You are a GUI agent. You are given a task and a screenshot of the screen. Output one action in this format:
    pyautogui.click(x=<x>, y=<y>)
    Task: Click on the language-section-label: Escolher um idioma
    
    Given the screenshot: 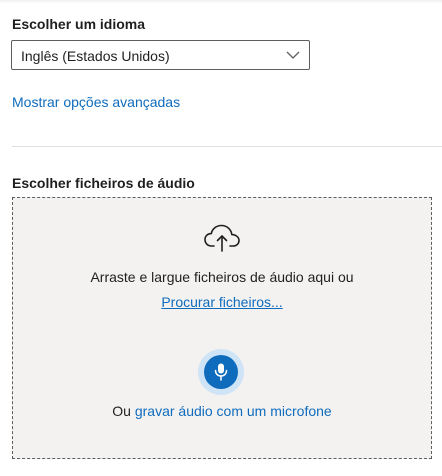 What is the action you would take?
    pyautogui.click(x=79, y=24)
    